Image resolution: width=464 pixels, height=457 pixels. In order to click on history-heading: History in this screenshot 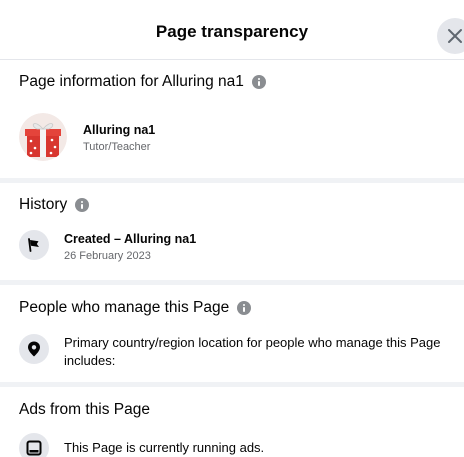, I will do `click(54, 205)`.